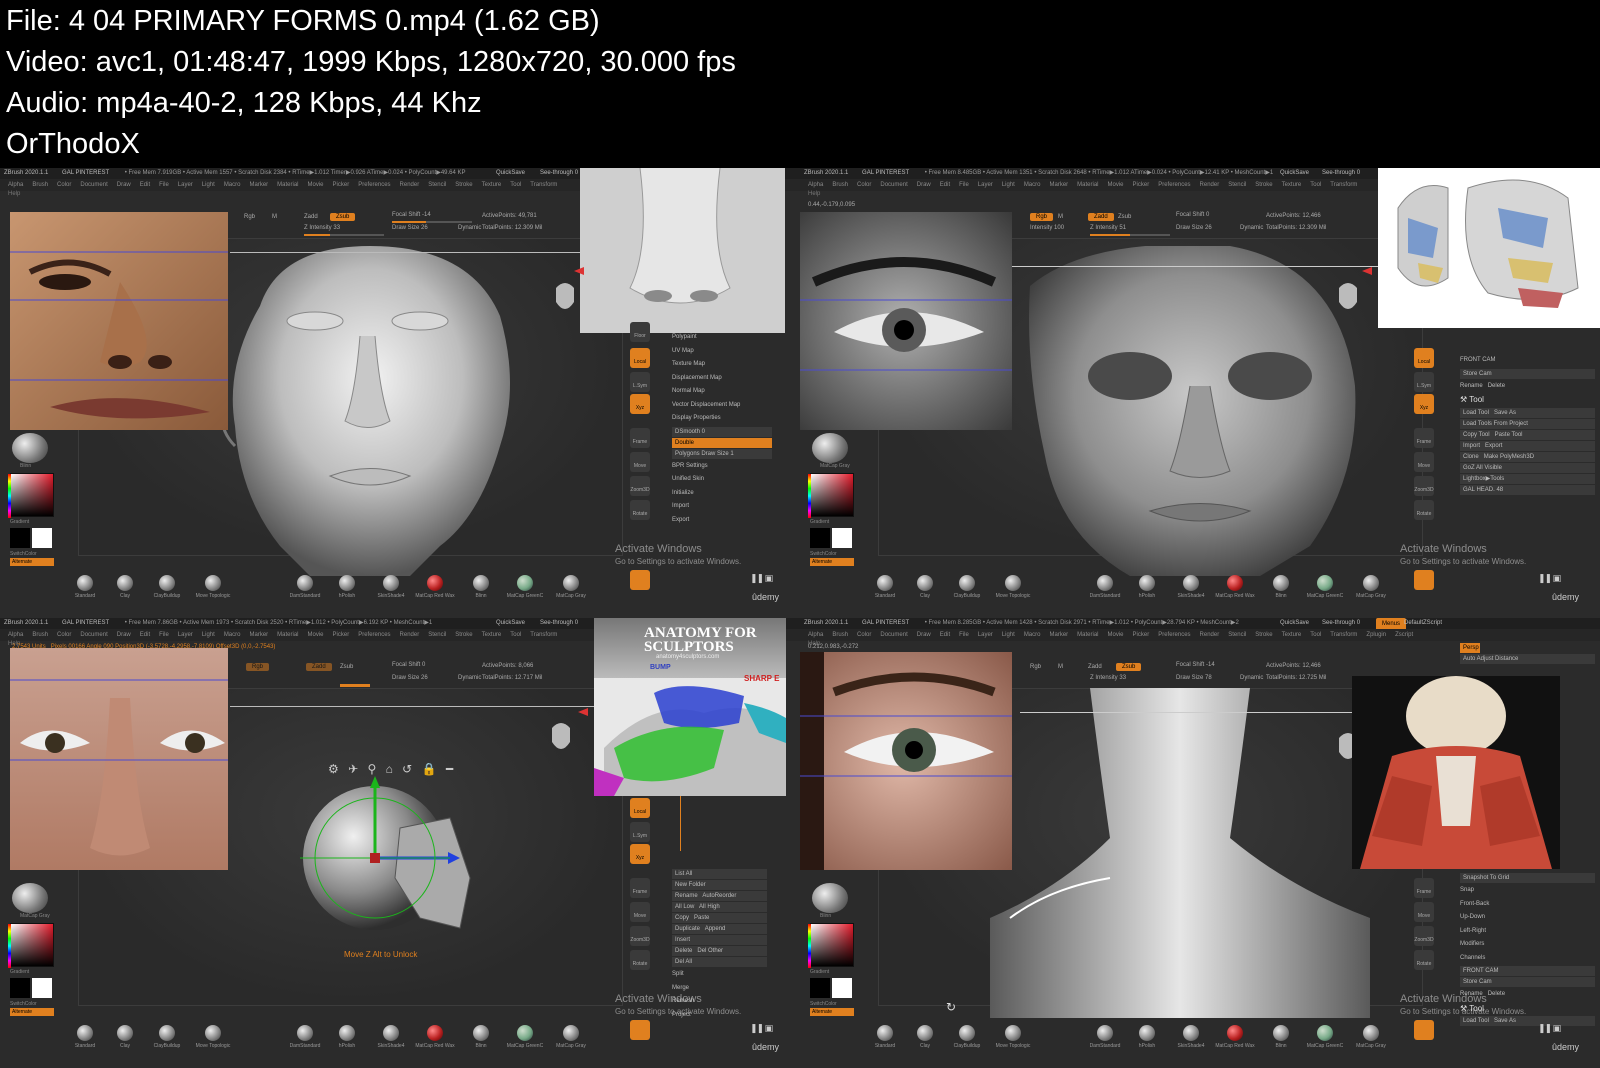 The width and height of the screenshot is (1600, 1068). What do you see at coordinates (435, 589) in the screenshot?
I see `material-redwax: MatCap Red Wax` at bounding box center [435, 589].